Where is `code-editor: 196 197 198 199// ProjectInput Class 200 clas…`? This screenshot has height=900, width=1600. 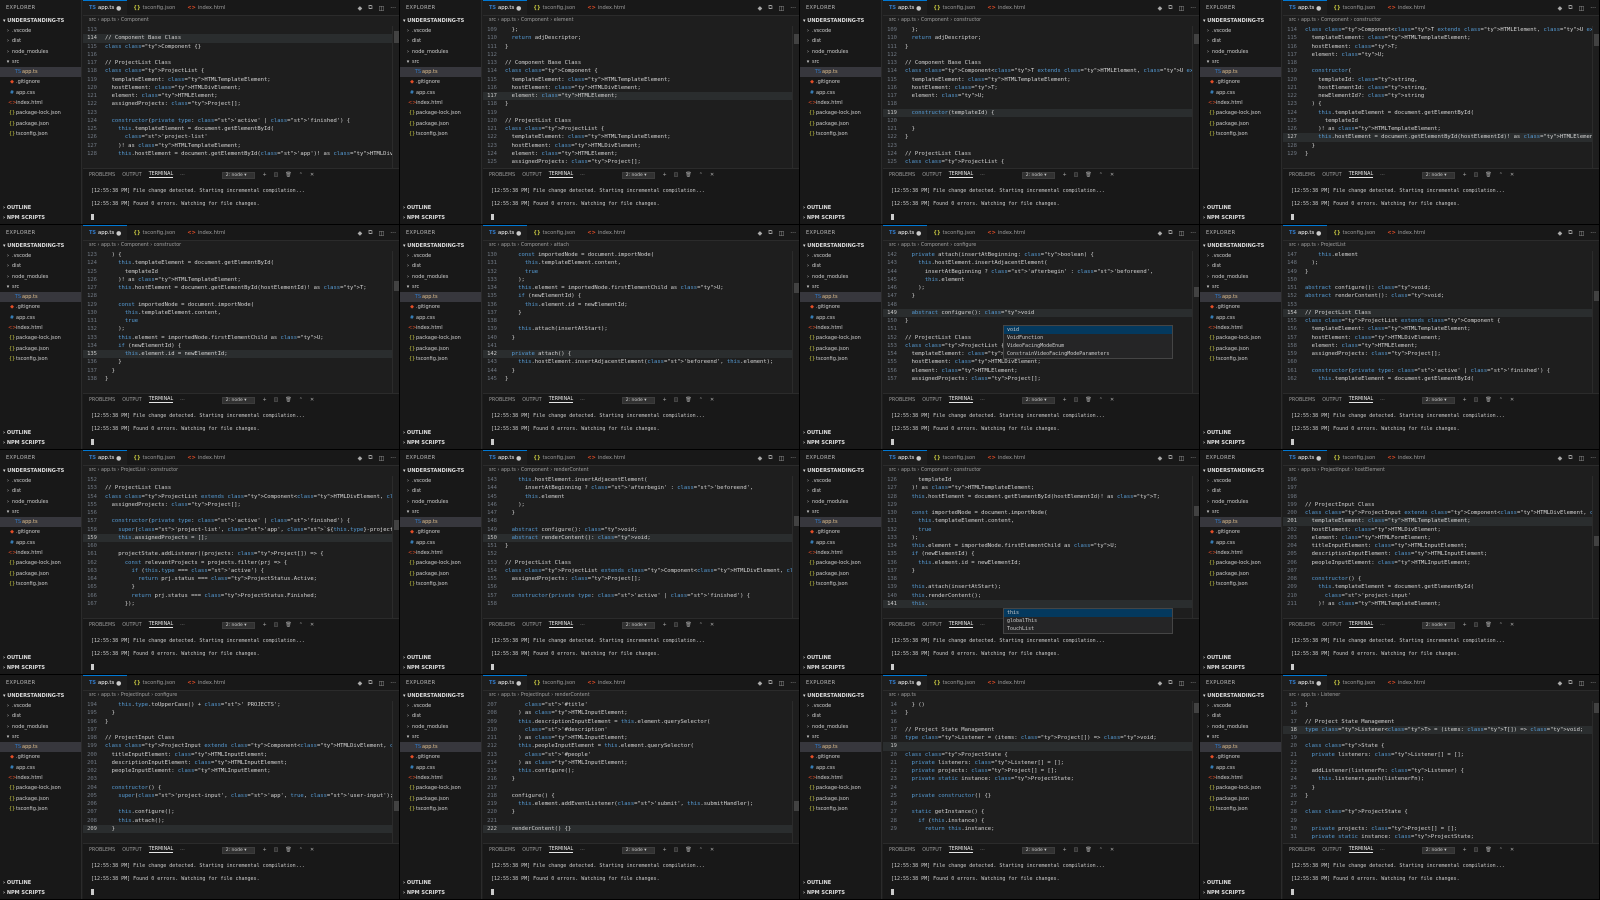
code-editor: 196 197 198 199// ProjectInput Class 200 clas… is located at coordinates (1441, 547).